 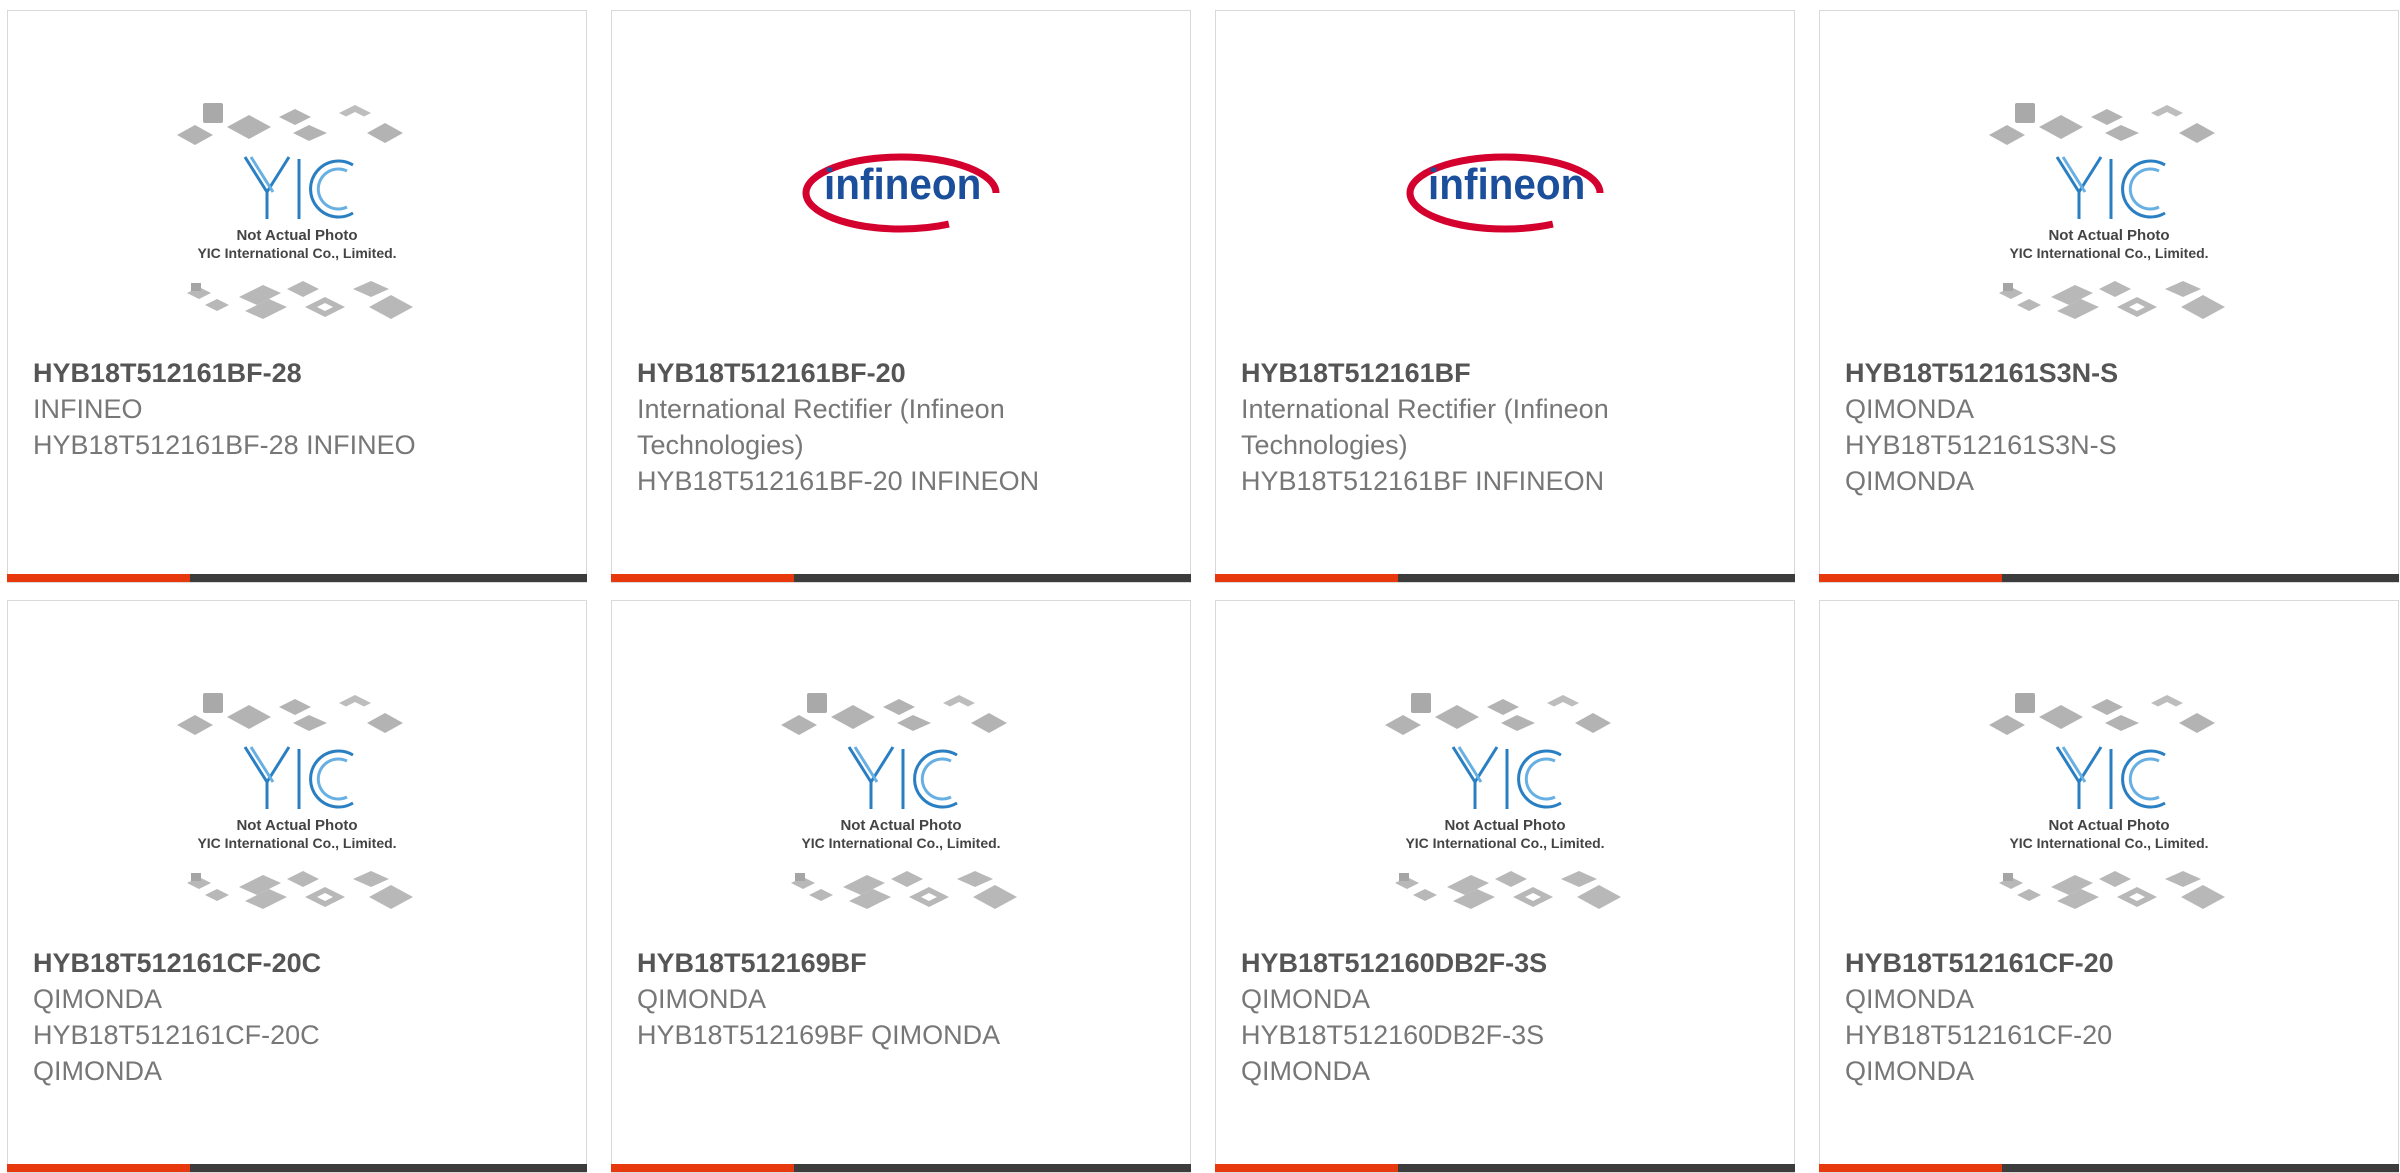 What do you see at coordinates (1501, 963) in the screenshot?
I see `part-number-link: HYB18T512160DB2F-3S` at bounding box center [1501, 963].